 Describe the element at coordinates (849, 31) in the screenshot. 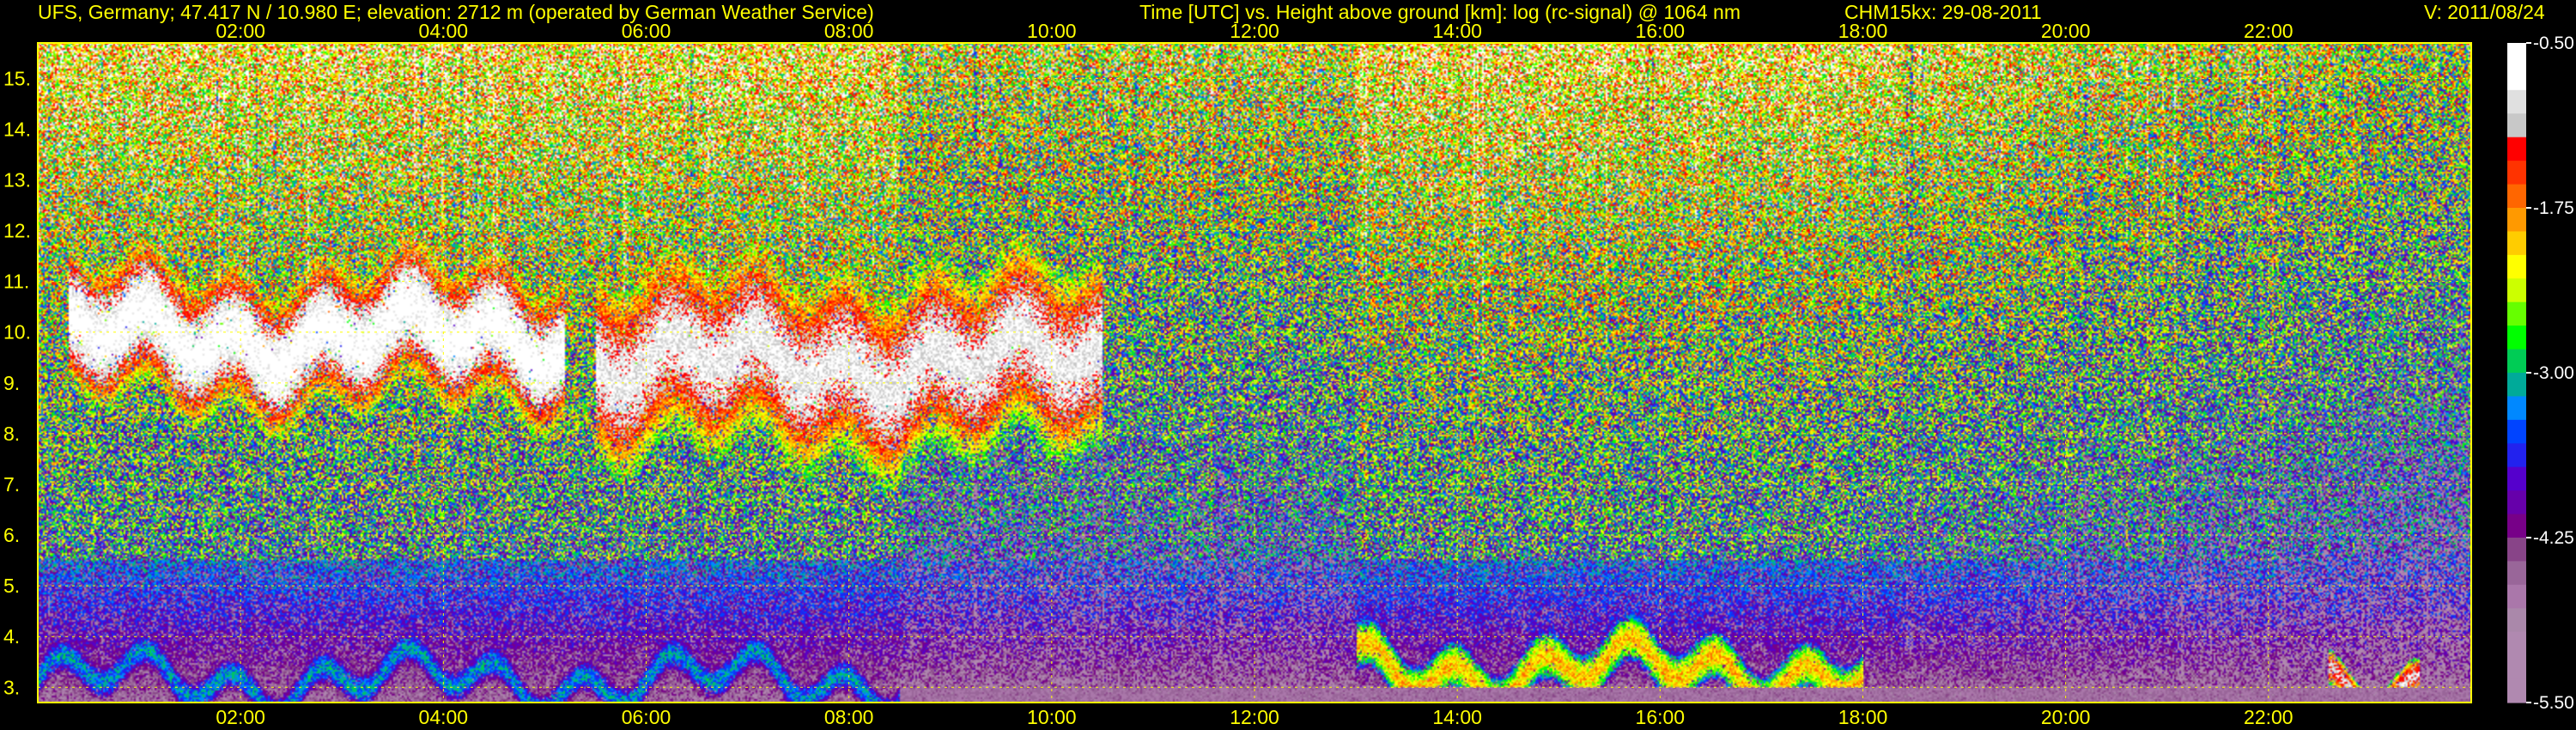

I see `x-tick-label-top: 08:00` at that location.